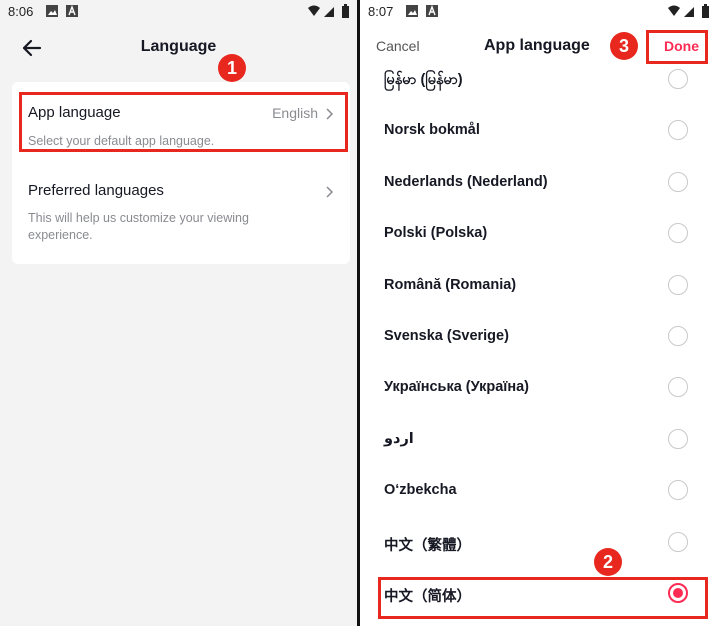 The image size is (716, 626). Describe the element at coordinates (543, 598) in the screenshot. I see `highlight-box-selected-language` at that location.